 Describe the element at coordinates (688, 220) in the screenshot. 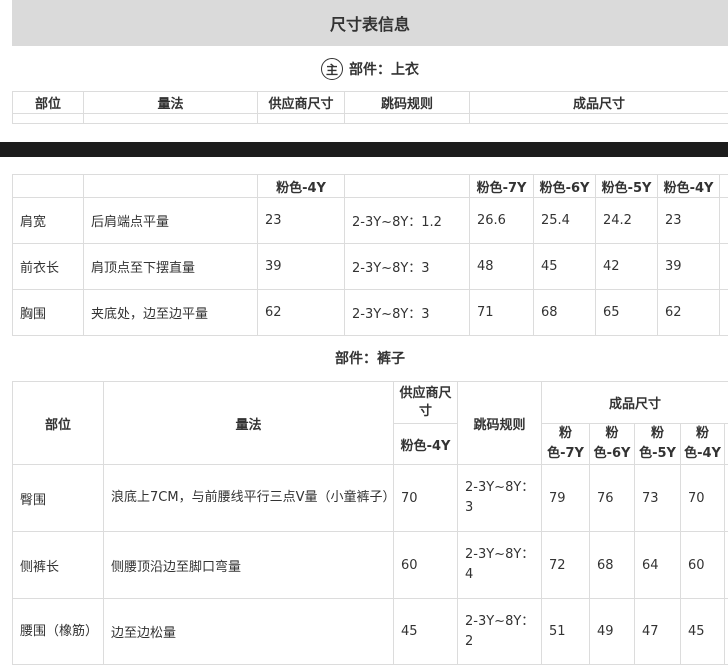

I see `cell-value: 23` at that location.